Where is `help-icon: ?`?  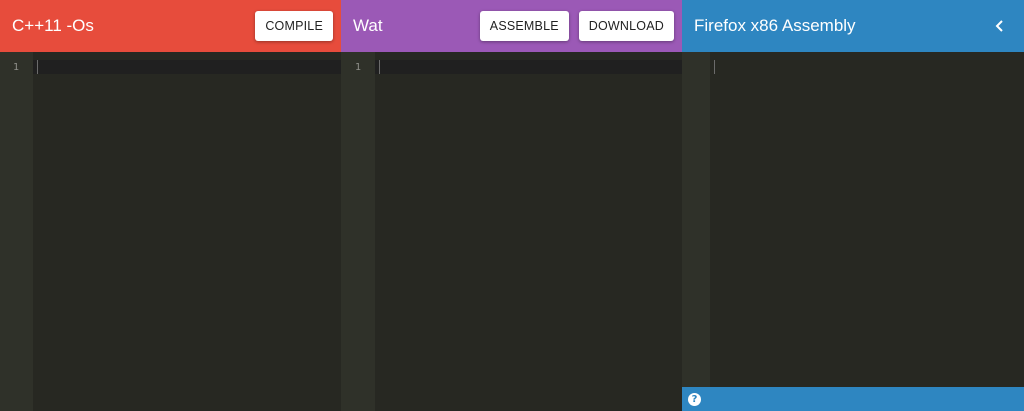 help-icon: ? is located at coordinates (694, 399).